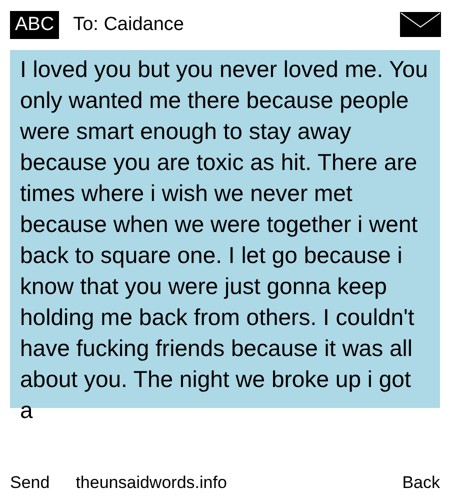 This screenshot has width=450, height=500. Describe the element at coordinates (420, 24) in the screenshot. I see `envelope-icon` at that location.